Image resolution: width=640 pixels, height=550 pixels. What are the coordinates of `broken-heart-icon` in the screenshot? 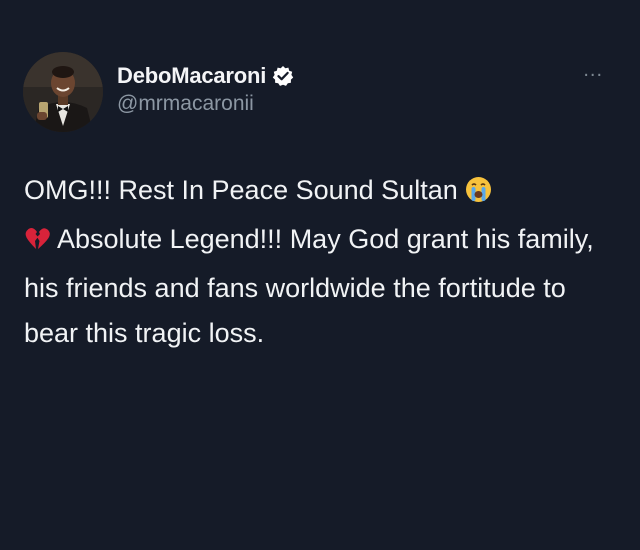 It's located at (37, 243).